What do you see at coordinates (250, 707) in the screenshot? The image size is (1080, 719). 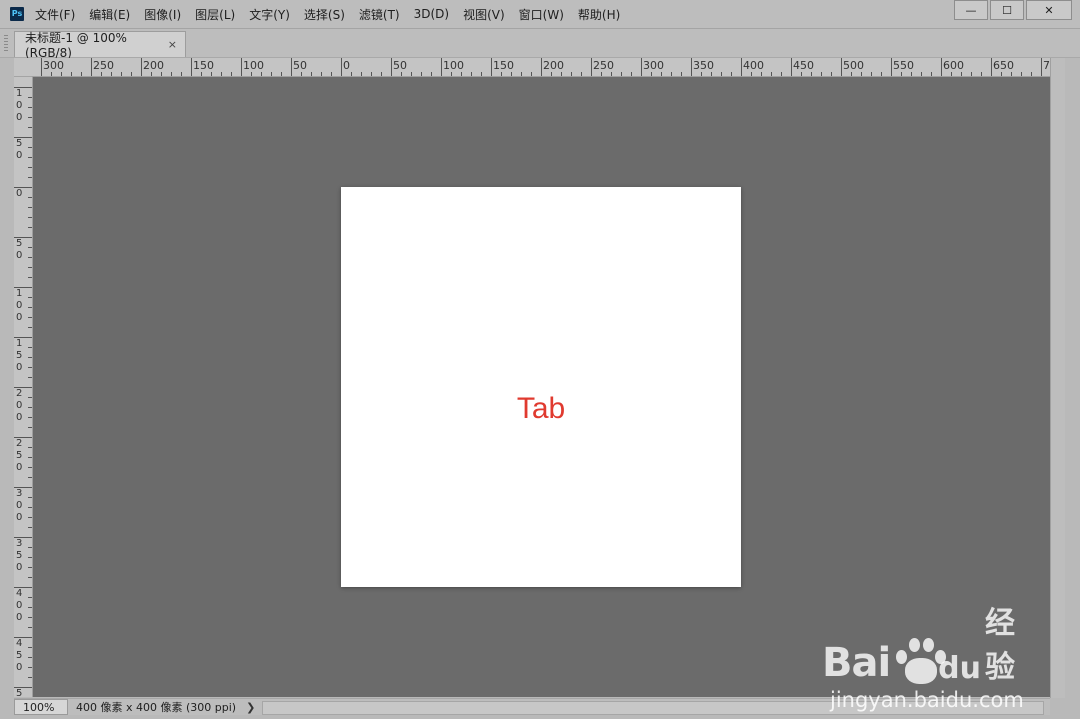 I see `status-menu-arrow-icon: ❯` at bounding box center [250, 707].